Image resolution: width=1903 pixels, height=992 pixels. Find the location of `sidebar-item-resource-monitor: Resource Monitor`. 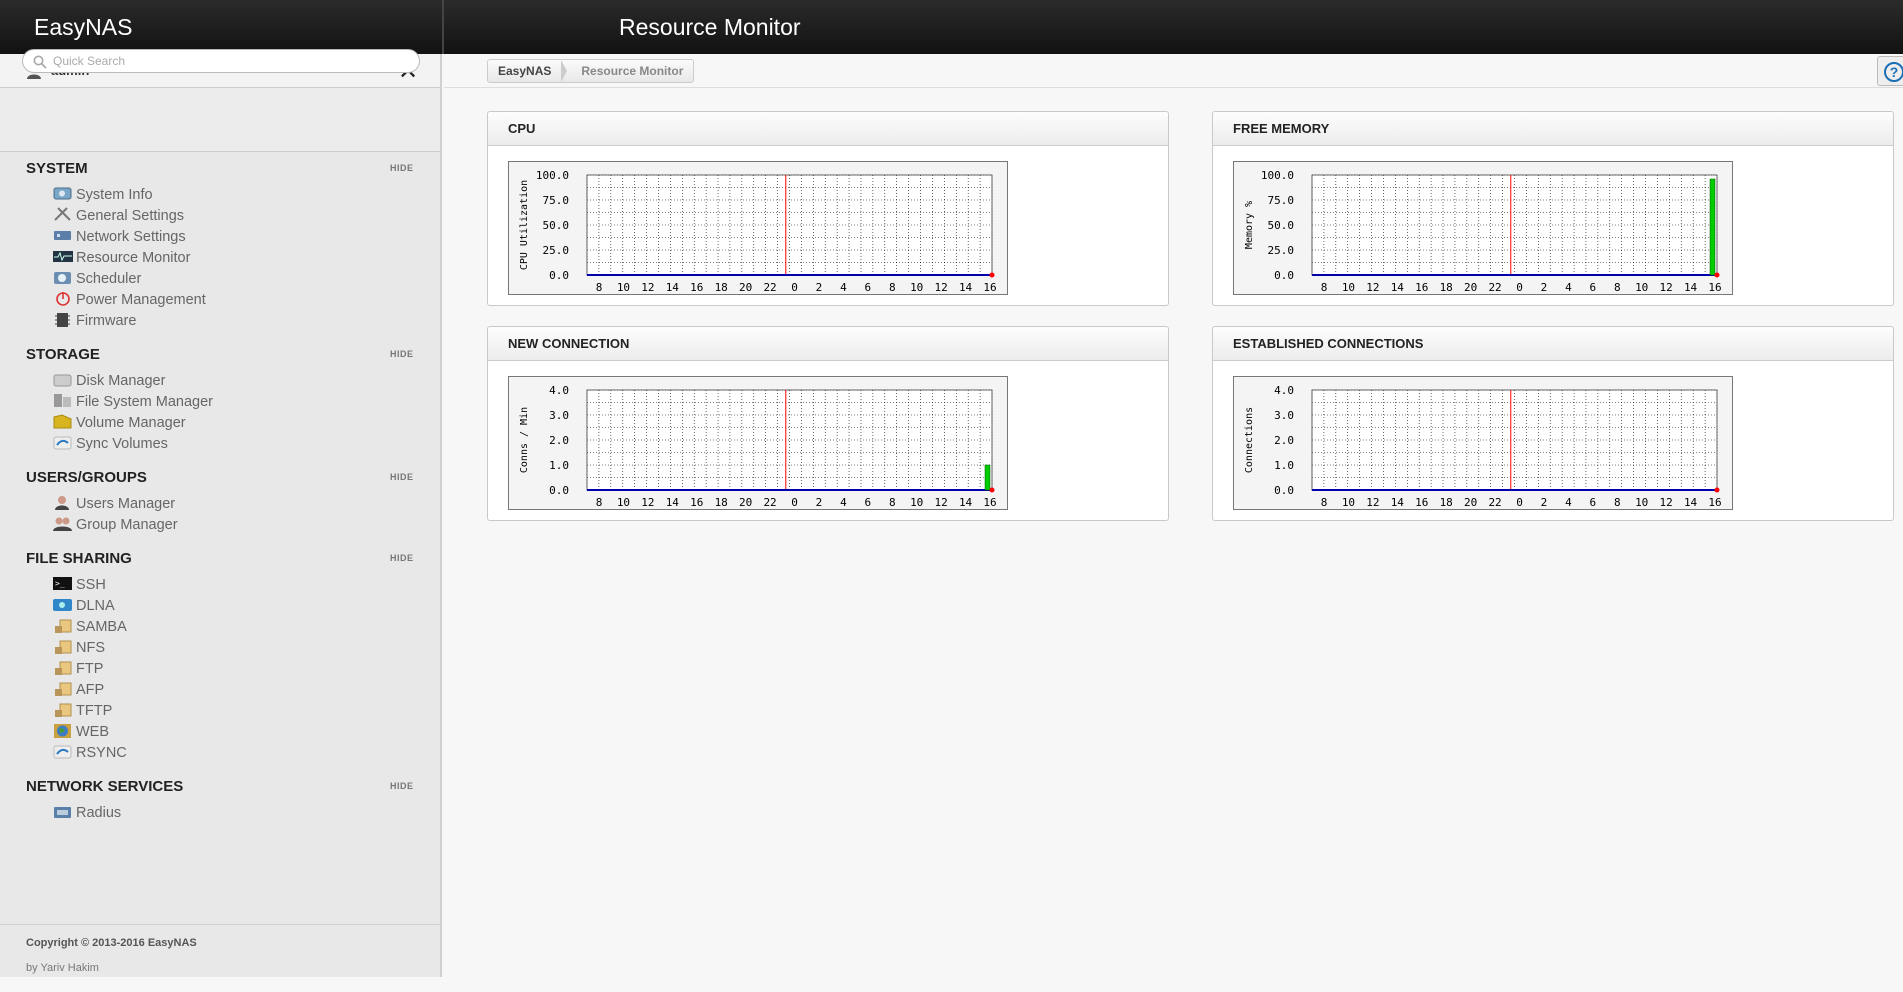

sidebar-item-resource-monitor: Resource Monitor is located at coordinates (121, 258).